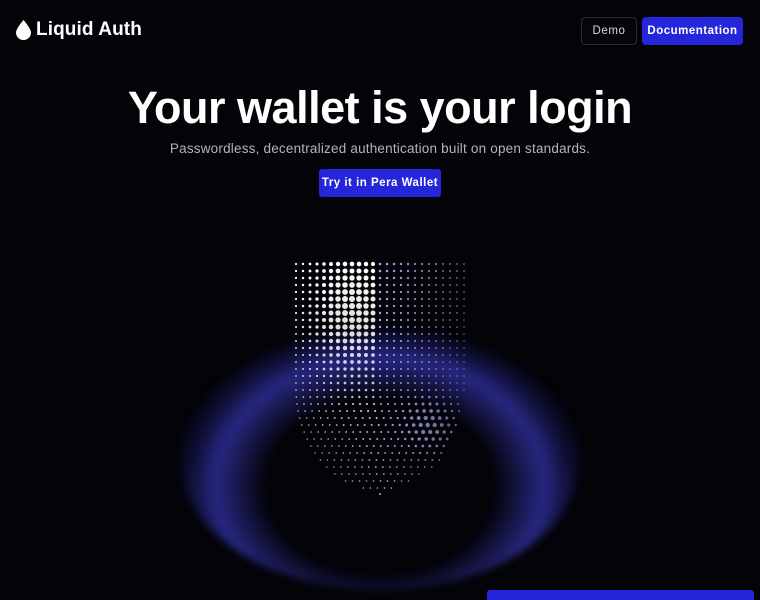 The height and width of the screenshot is (600, 760). Describe the element at coordinates (79, 30) in the screenshot. I see `brand: Liquid Auth` at that location.